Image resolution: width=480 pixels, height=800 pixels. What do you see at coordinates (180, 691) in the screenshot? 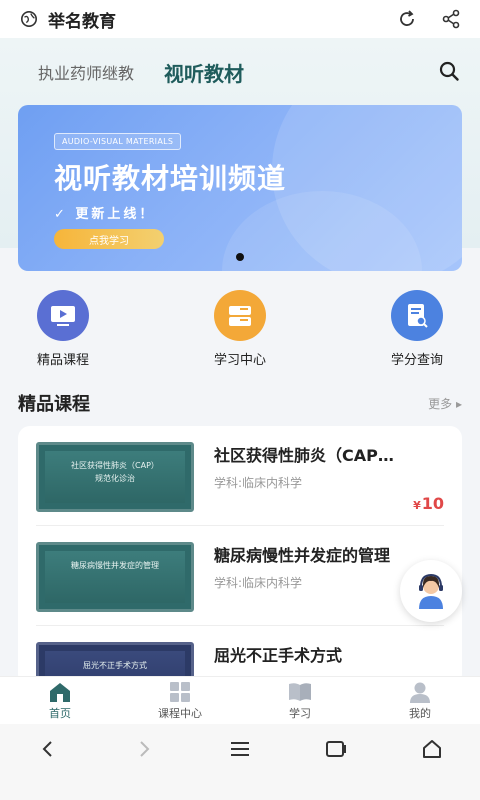
I see `grid-icon` at bounding box center [180, 691].